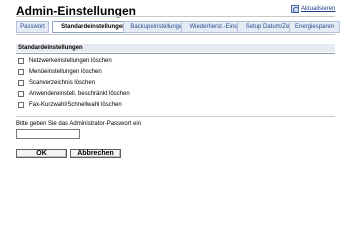 The height and width of the screenshot is (248, 350). What do you see at coordinates (65, 72) in the screenshot?
I see `option-label: Menüeinstellungen löschen` at bounding box center [65, 72].